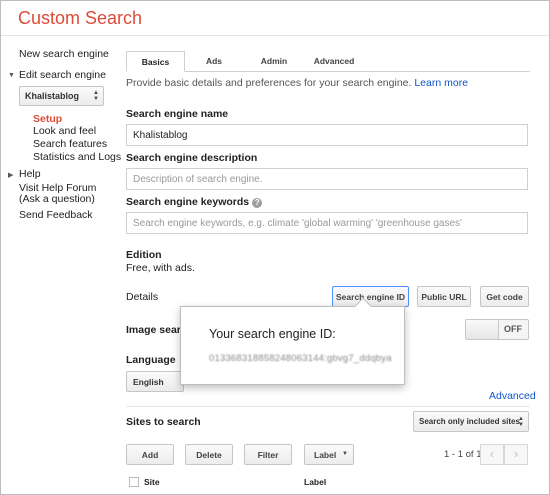 Image resolution: width=550 pixels, height=495 pixels. What do you see at coordinates (70, 144) in the screenshot?
I see `sidebar-item-search-features: Search features` at bounding box center [70, 144].